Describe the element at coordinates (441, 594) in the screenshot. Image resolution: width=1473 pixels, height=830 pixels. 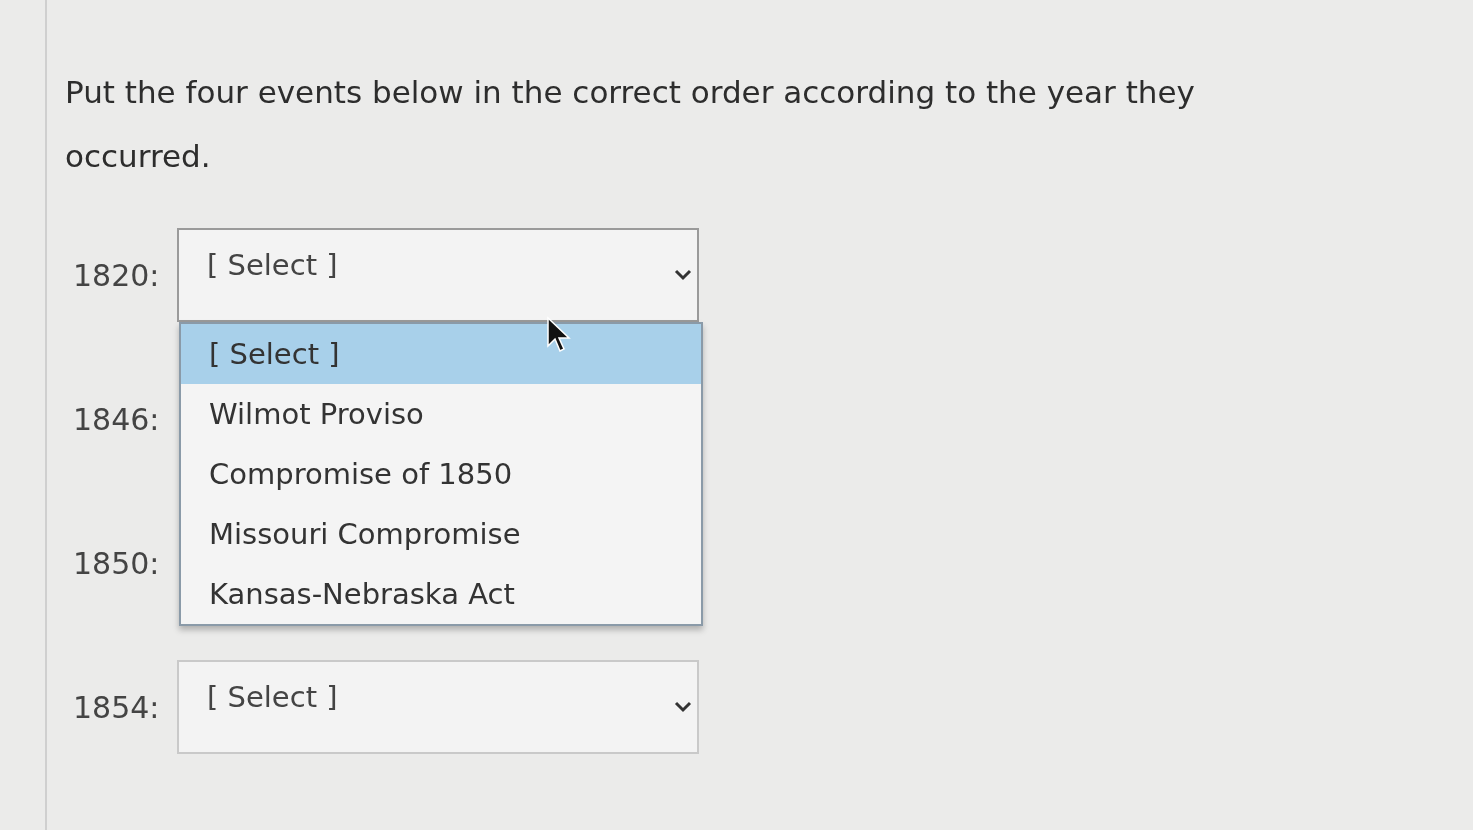
I see `dropdown-option: Kansas-Nebraska Act` at that location.